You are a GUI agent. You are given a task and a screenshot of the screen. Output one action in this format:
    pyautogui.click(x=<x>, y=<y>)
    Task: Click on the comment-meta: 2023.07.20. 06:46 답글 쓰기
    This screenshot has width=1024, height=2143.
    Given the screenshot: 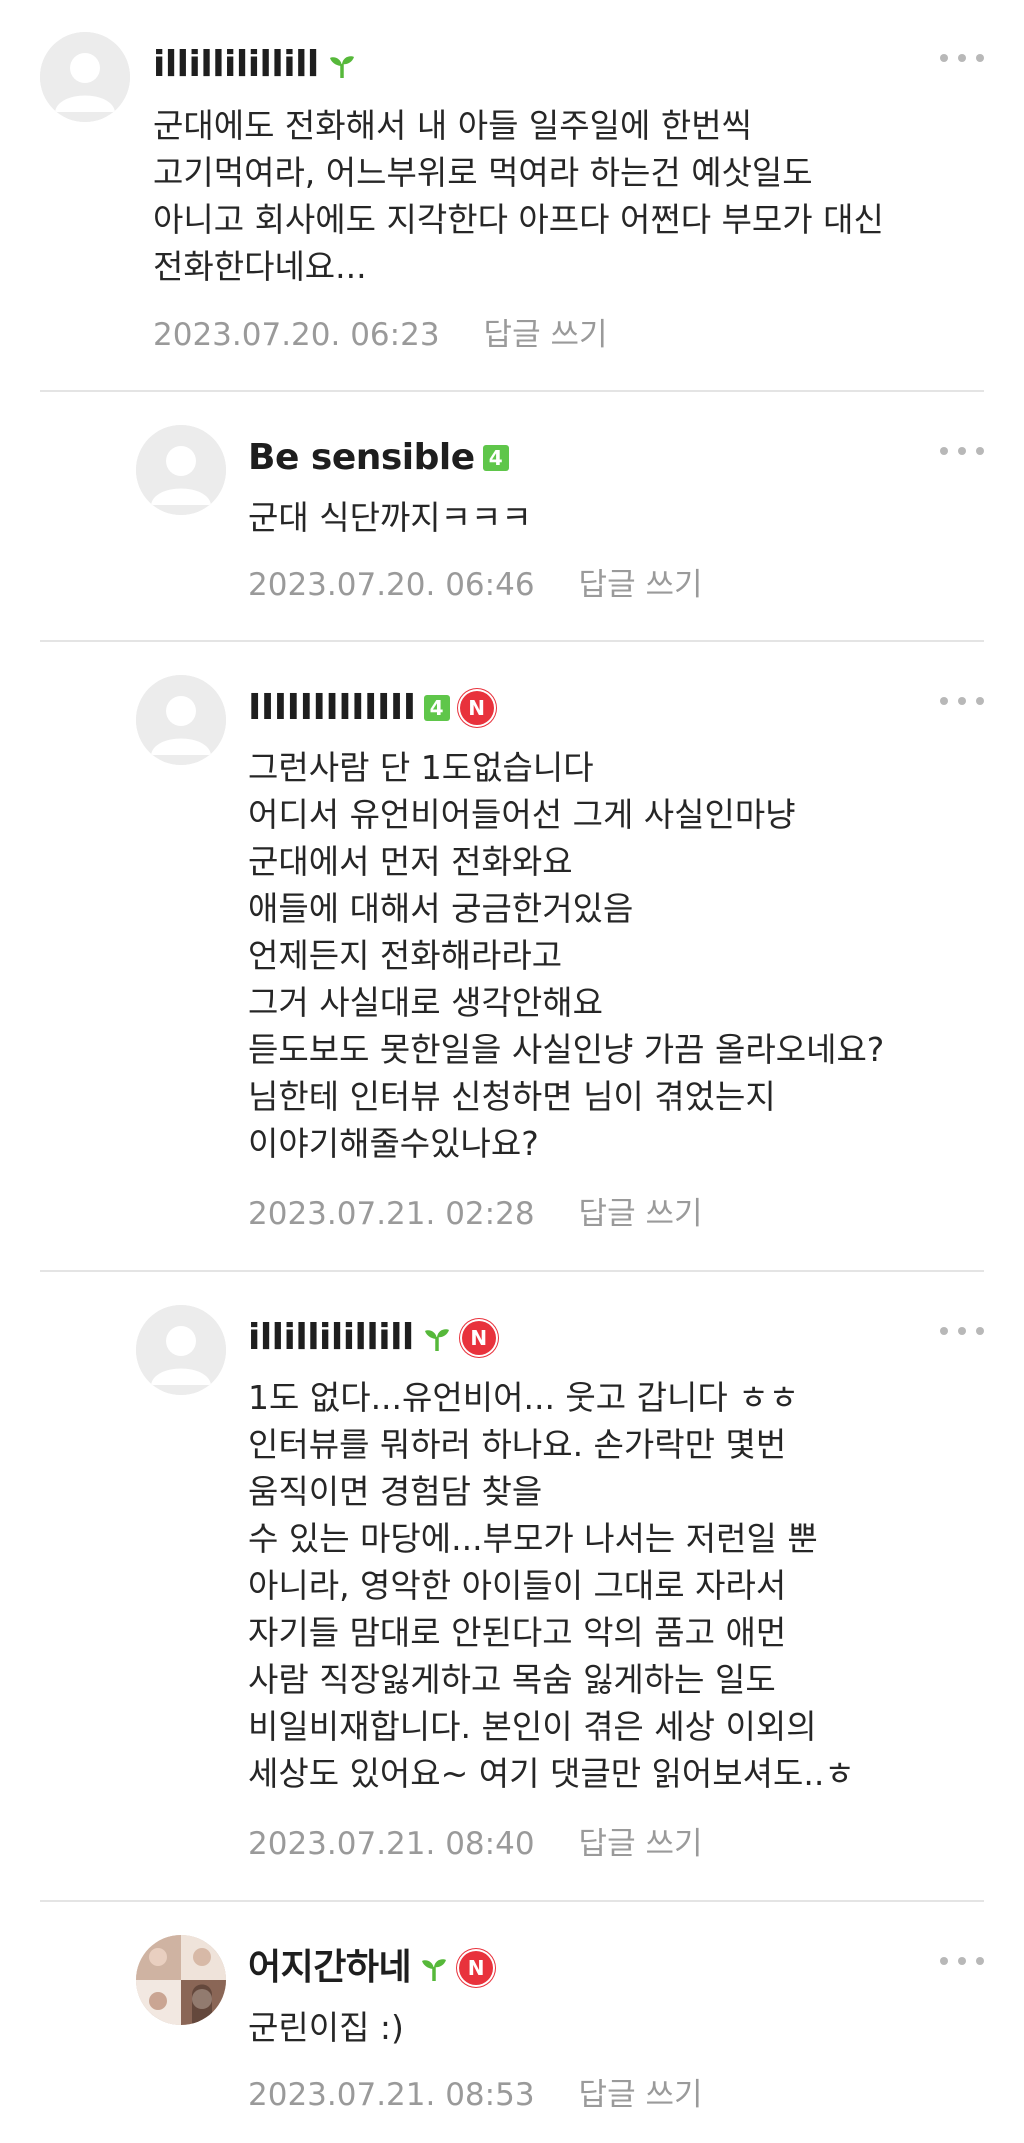 What is the action you would take?
    pyautogui.click(x=475, y=585)
    